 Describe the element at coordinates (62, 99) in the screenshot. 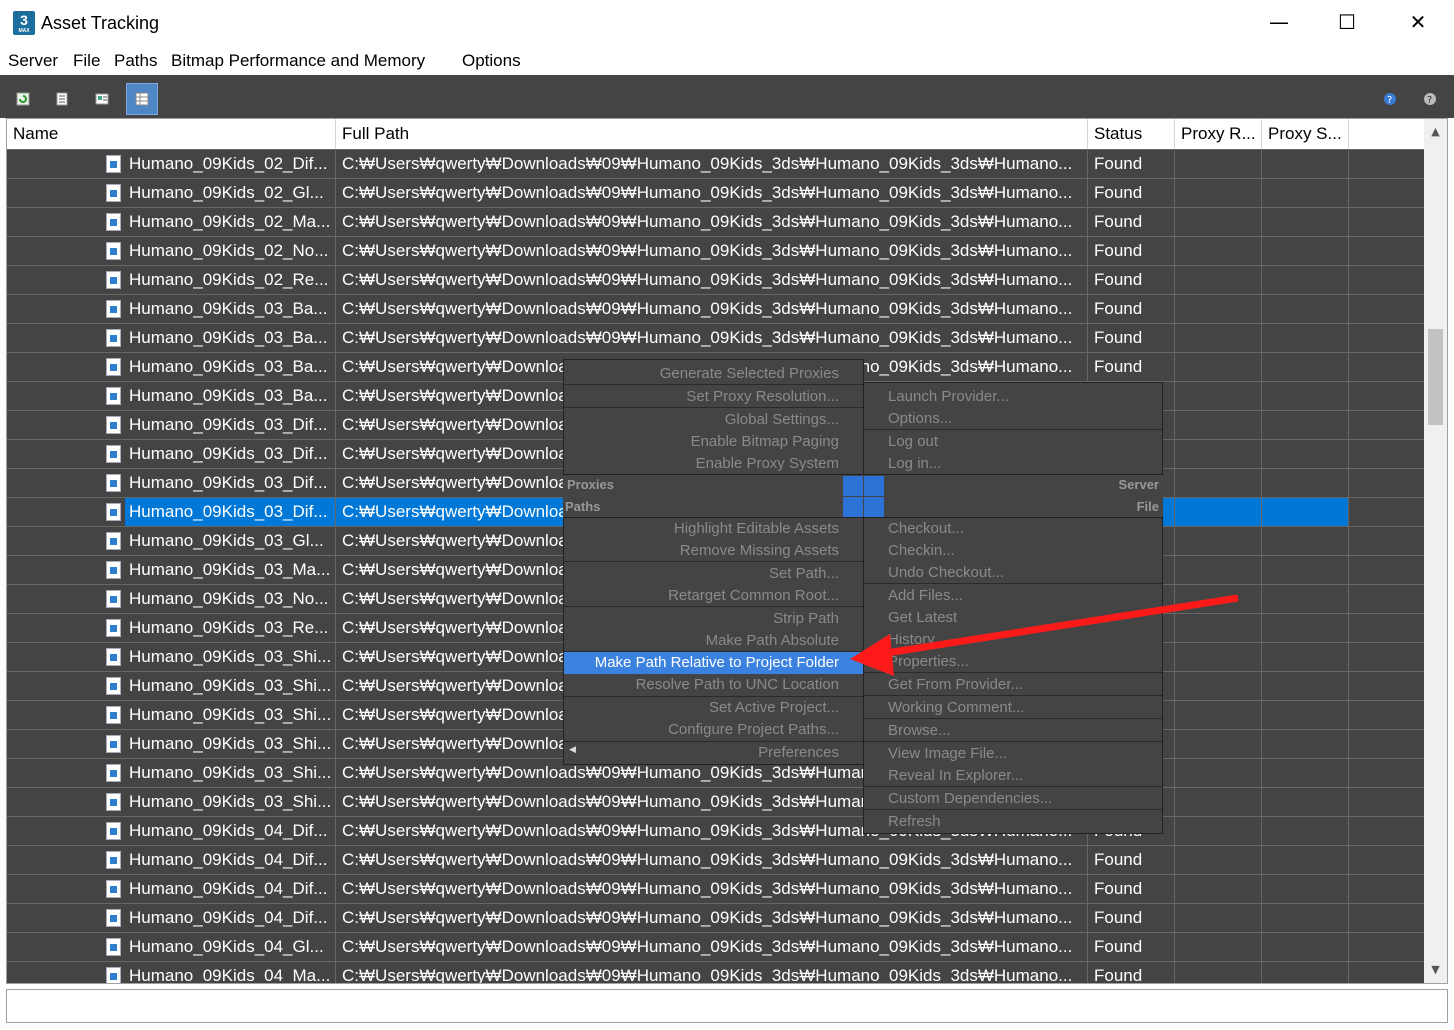

I see `list-view-icon` at that location.